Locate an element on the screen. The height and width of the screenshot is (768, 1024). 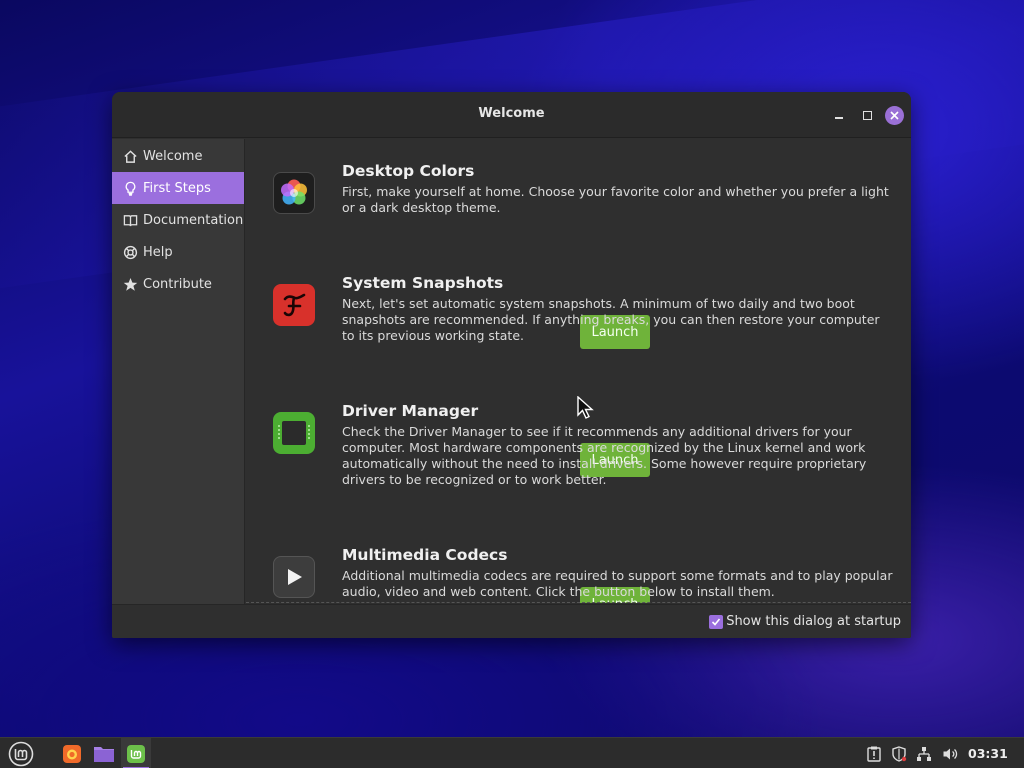
close-icon is located at coordinates (894, 115).